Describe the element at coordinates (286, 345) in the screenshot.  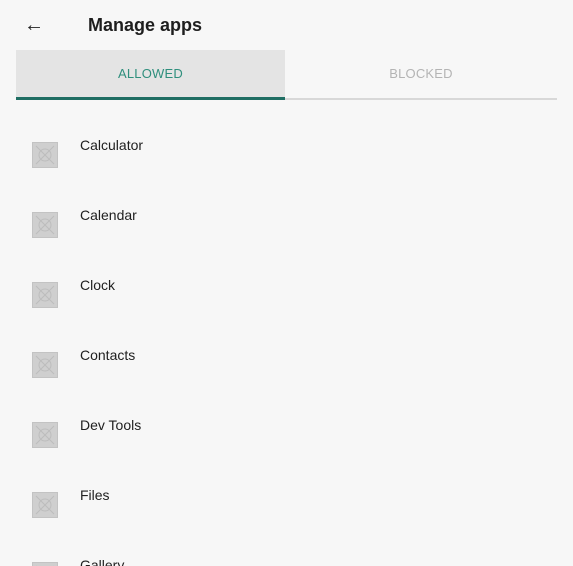
I see `list-item: Contacts` at that location.